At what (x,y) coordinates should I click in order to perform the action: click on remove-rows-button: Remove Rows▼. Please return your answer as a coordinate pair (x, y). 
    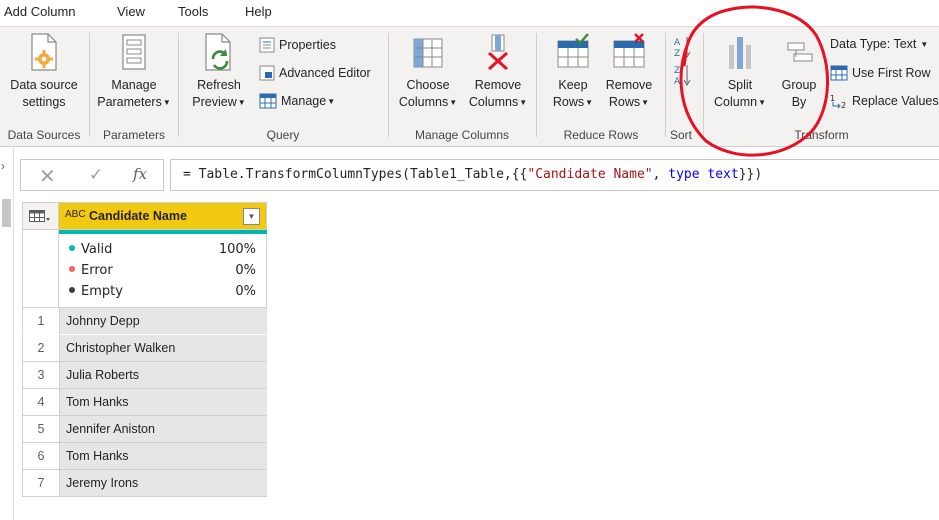
    Looking at the image, I should click on (629, 72).